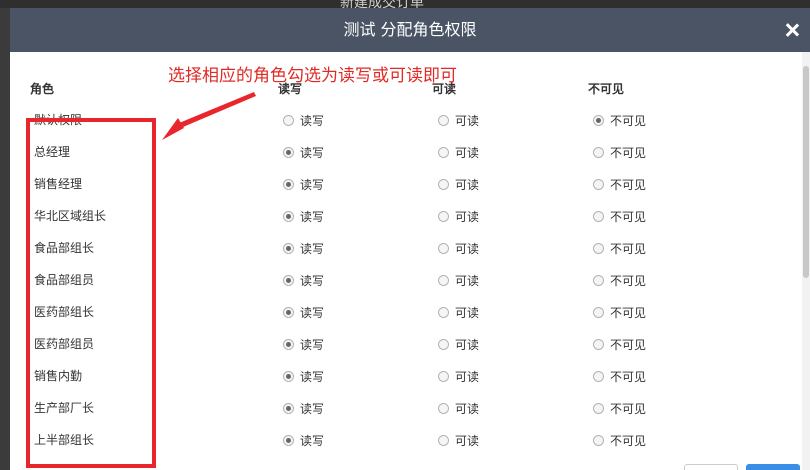 This screenshot has height=470, width=810. Describe the element at coordinates (410, 29) in the screenshot. I see `dialog-title: 测试 分配角色权限` at that location.